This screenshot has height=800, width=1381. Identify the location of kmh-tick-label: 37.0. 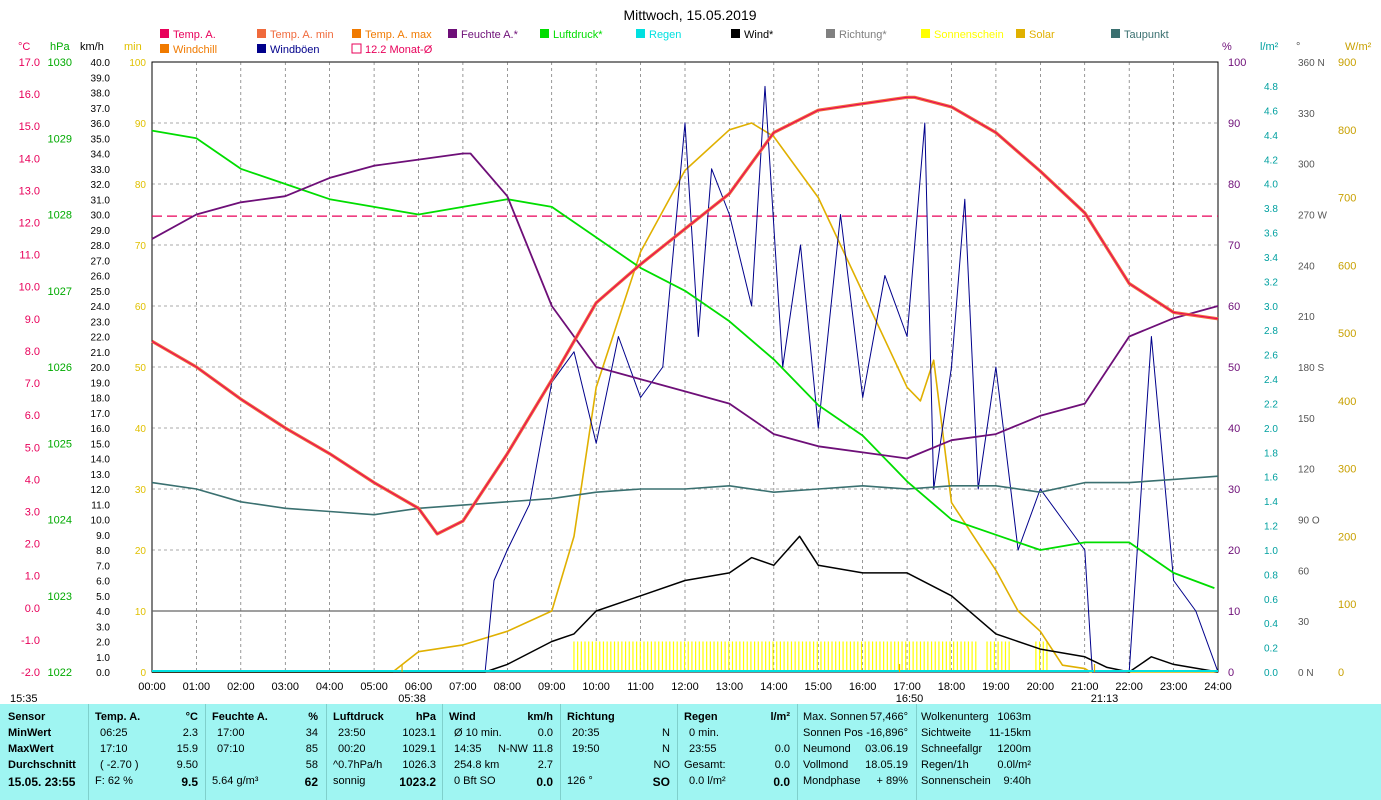
(101, 109).